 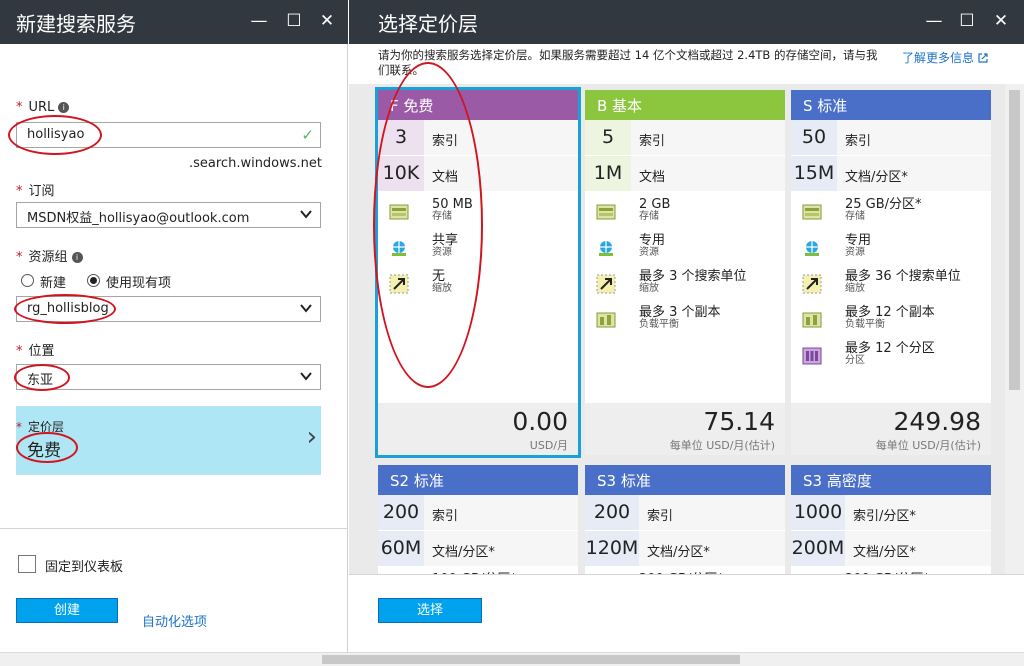 I want to click on resource-group-select: rg_hollisblog, so click(x=168, y=309).